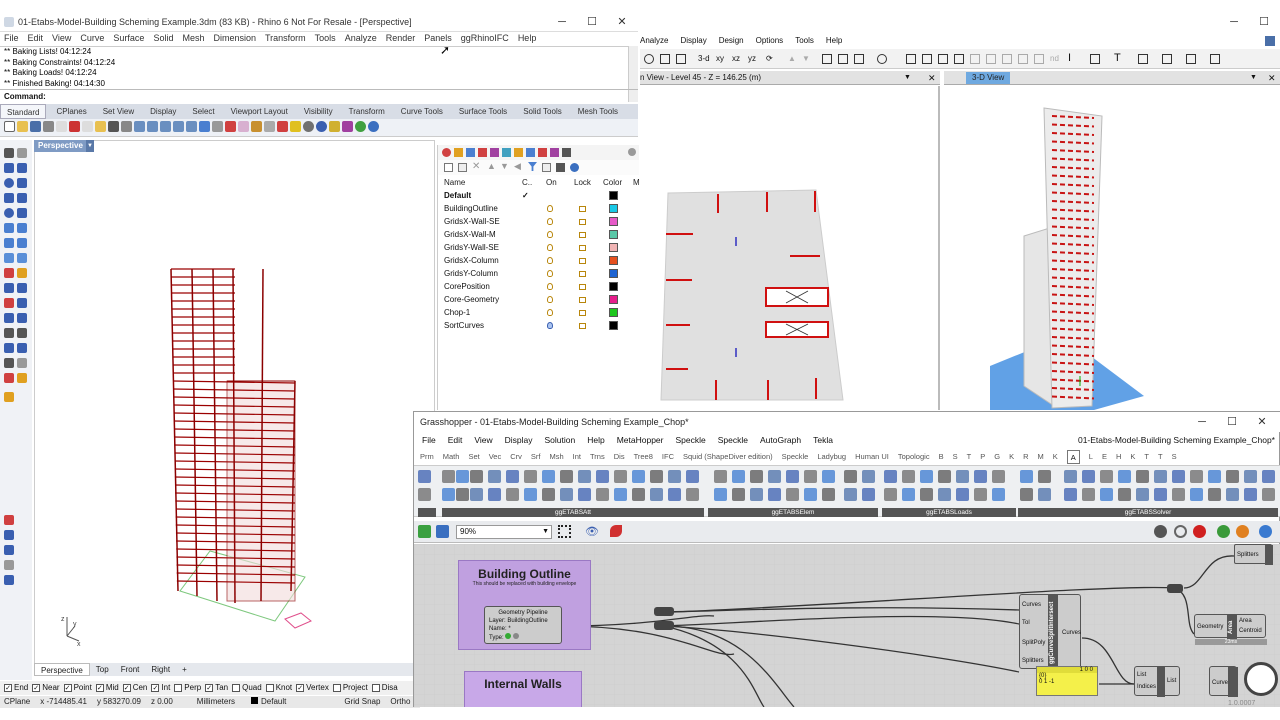  What do you see at coordinates (319, 95) in the screenshot?
I see `command-prompt: Command:` at bounding box center [319, 95].